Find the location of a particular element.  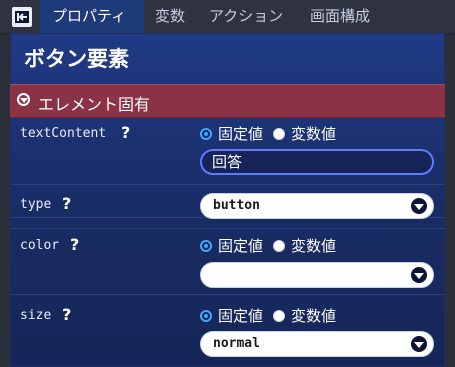

tab-properties: プロパティ is located at coordinates (92, 16).